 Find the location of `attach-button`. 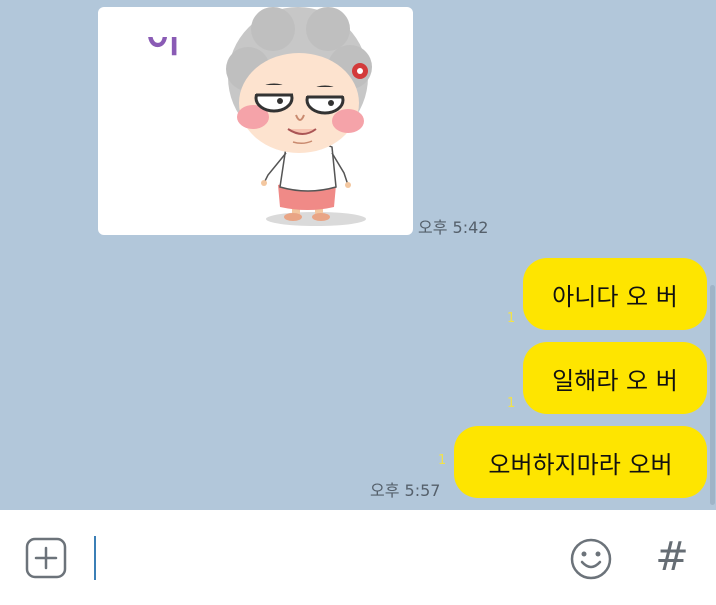

attach-button is located at coordinates (46, 558).